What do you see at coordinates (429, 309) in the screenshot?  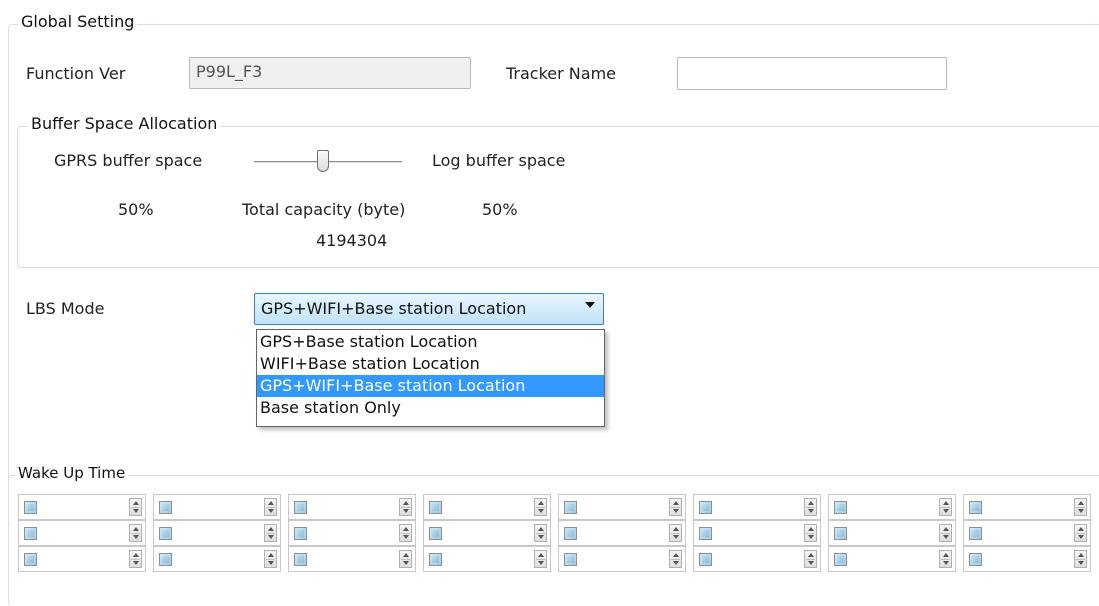 I see `lbs-mode-select: GPS+WIFI+Base station Location` at bounding box center [429, 309].